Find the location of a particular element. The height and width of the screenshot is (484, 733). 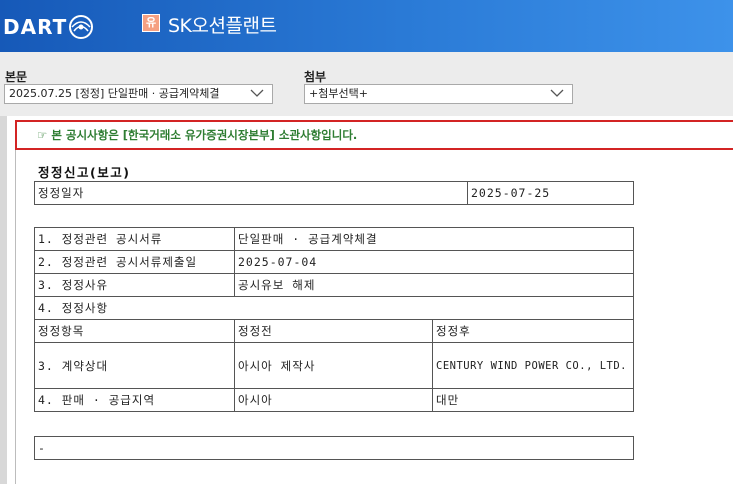

table-header-row: 정정항목 정정전 정정후 is located at coordinates (334, 331).